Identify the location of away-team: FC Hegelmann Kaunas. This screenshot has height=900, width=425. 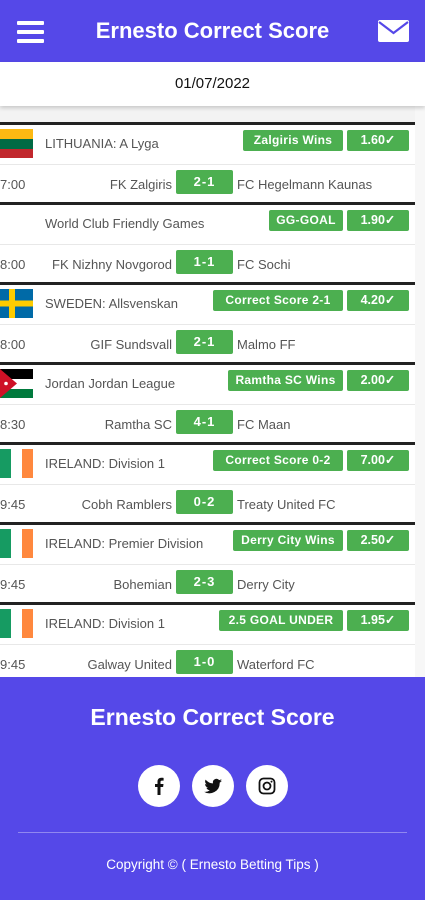
(305, 184).